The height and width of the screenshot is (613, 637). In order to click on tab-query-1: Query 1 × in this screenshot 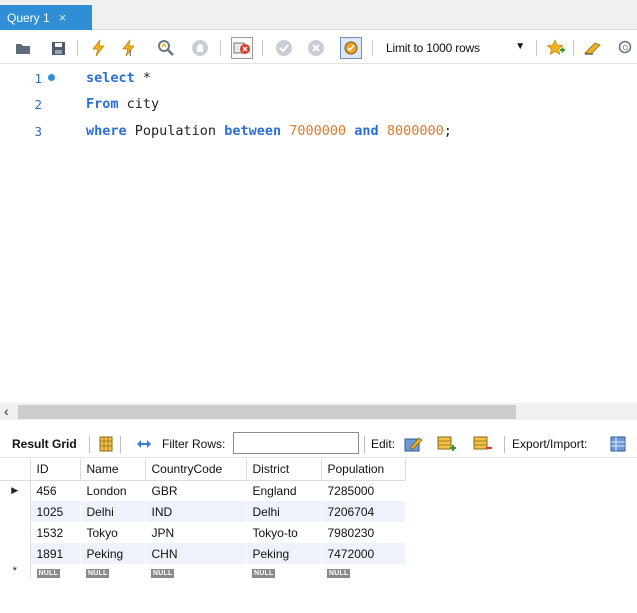, I will do `click(46, 17)`.